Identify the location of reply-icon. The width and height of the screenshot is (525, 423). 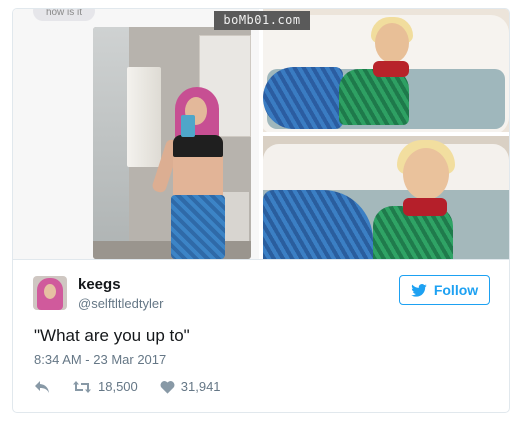
(42, 386).